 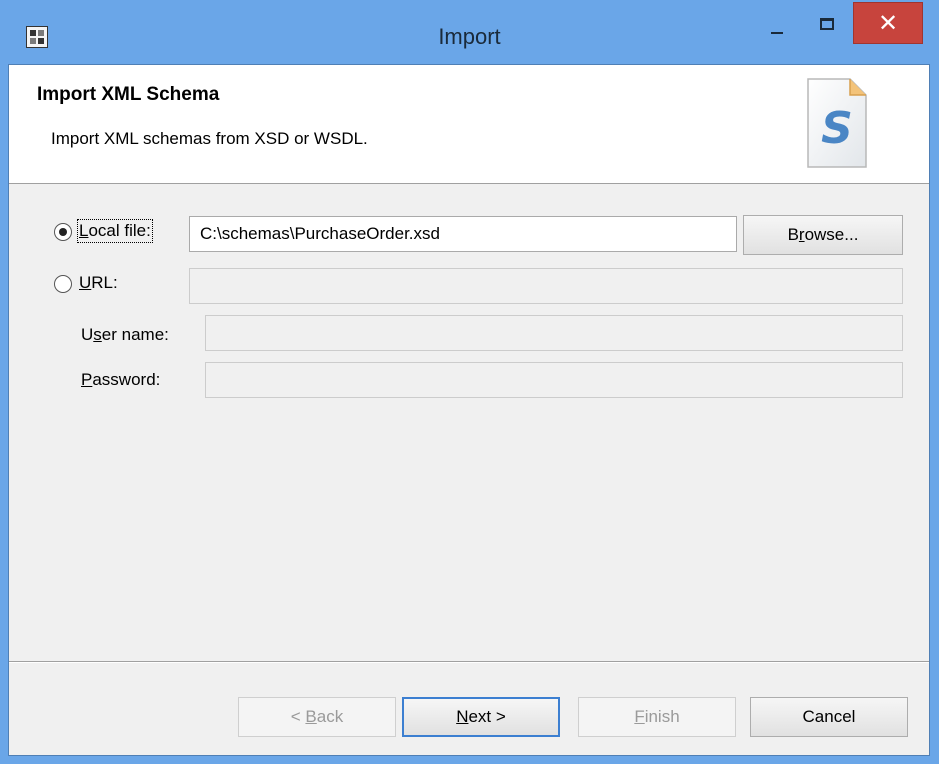 I want to click on local-file-label-rest: ocal file:, so click(x=119, y=230).